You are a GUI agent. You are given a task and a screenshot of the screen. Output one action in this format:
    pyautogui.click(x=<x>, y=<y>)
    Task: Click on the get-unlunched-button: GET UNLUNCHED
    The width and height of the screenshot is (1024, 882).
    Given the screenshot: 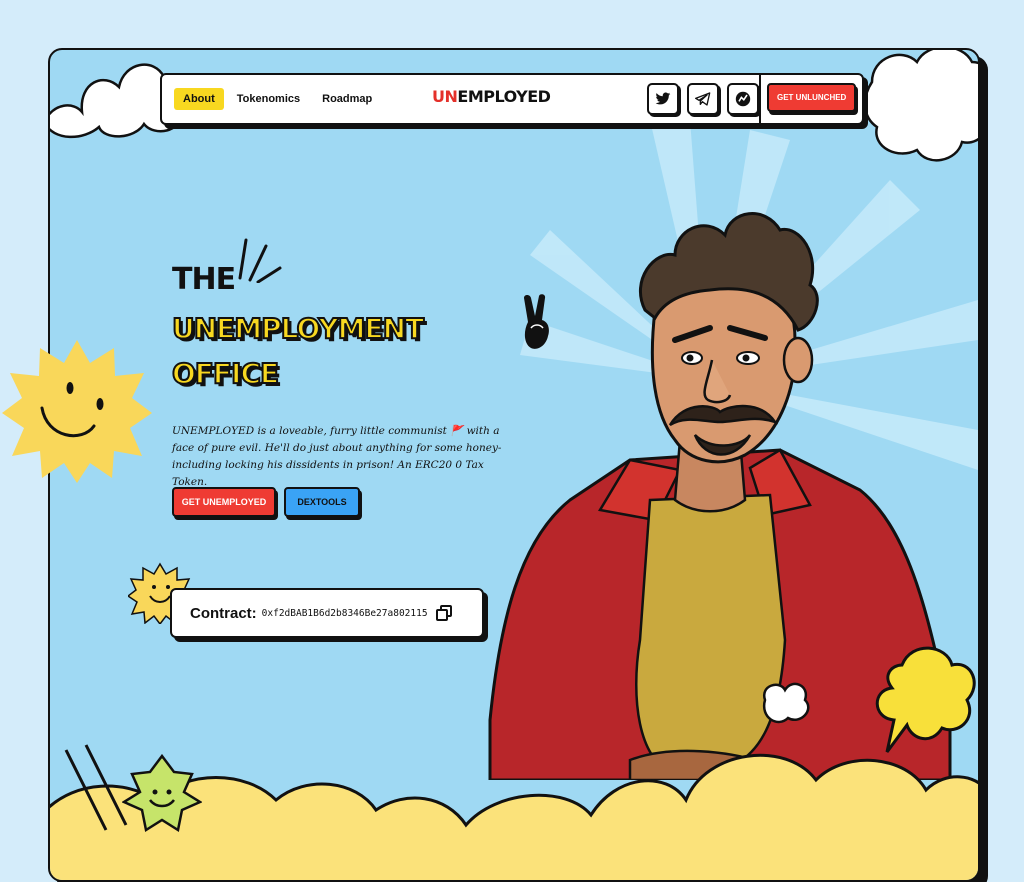 What is the action you would take?
    pyautogui.click(x=812, y=97)
    